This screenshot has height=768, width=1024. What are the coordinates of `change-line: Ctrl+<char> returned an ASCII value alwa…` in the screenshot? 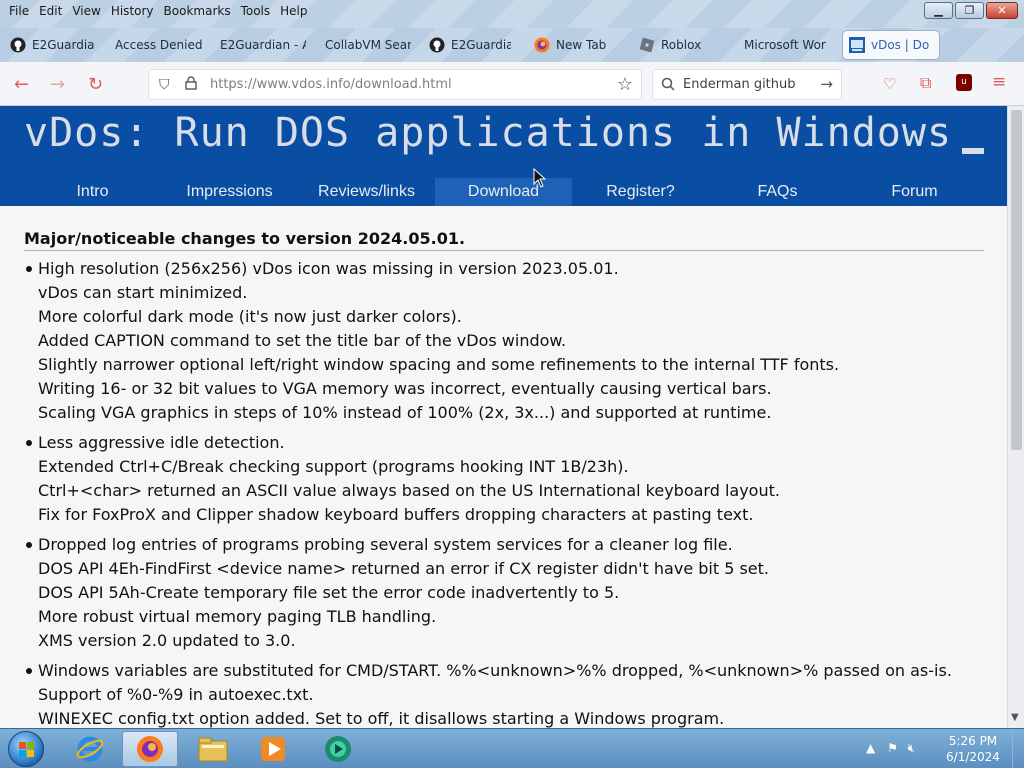 It's located at (409, 490).